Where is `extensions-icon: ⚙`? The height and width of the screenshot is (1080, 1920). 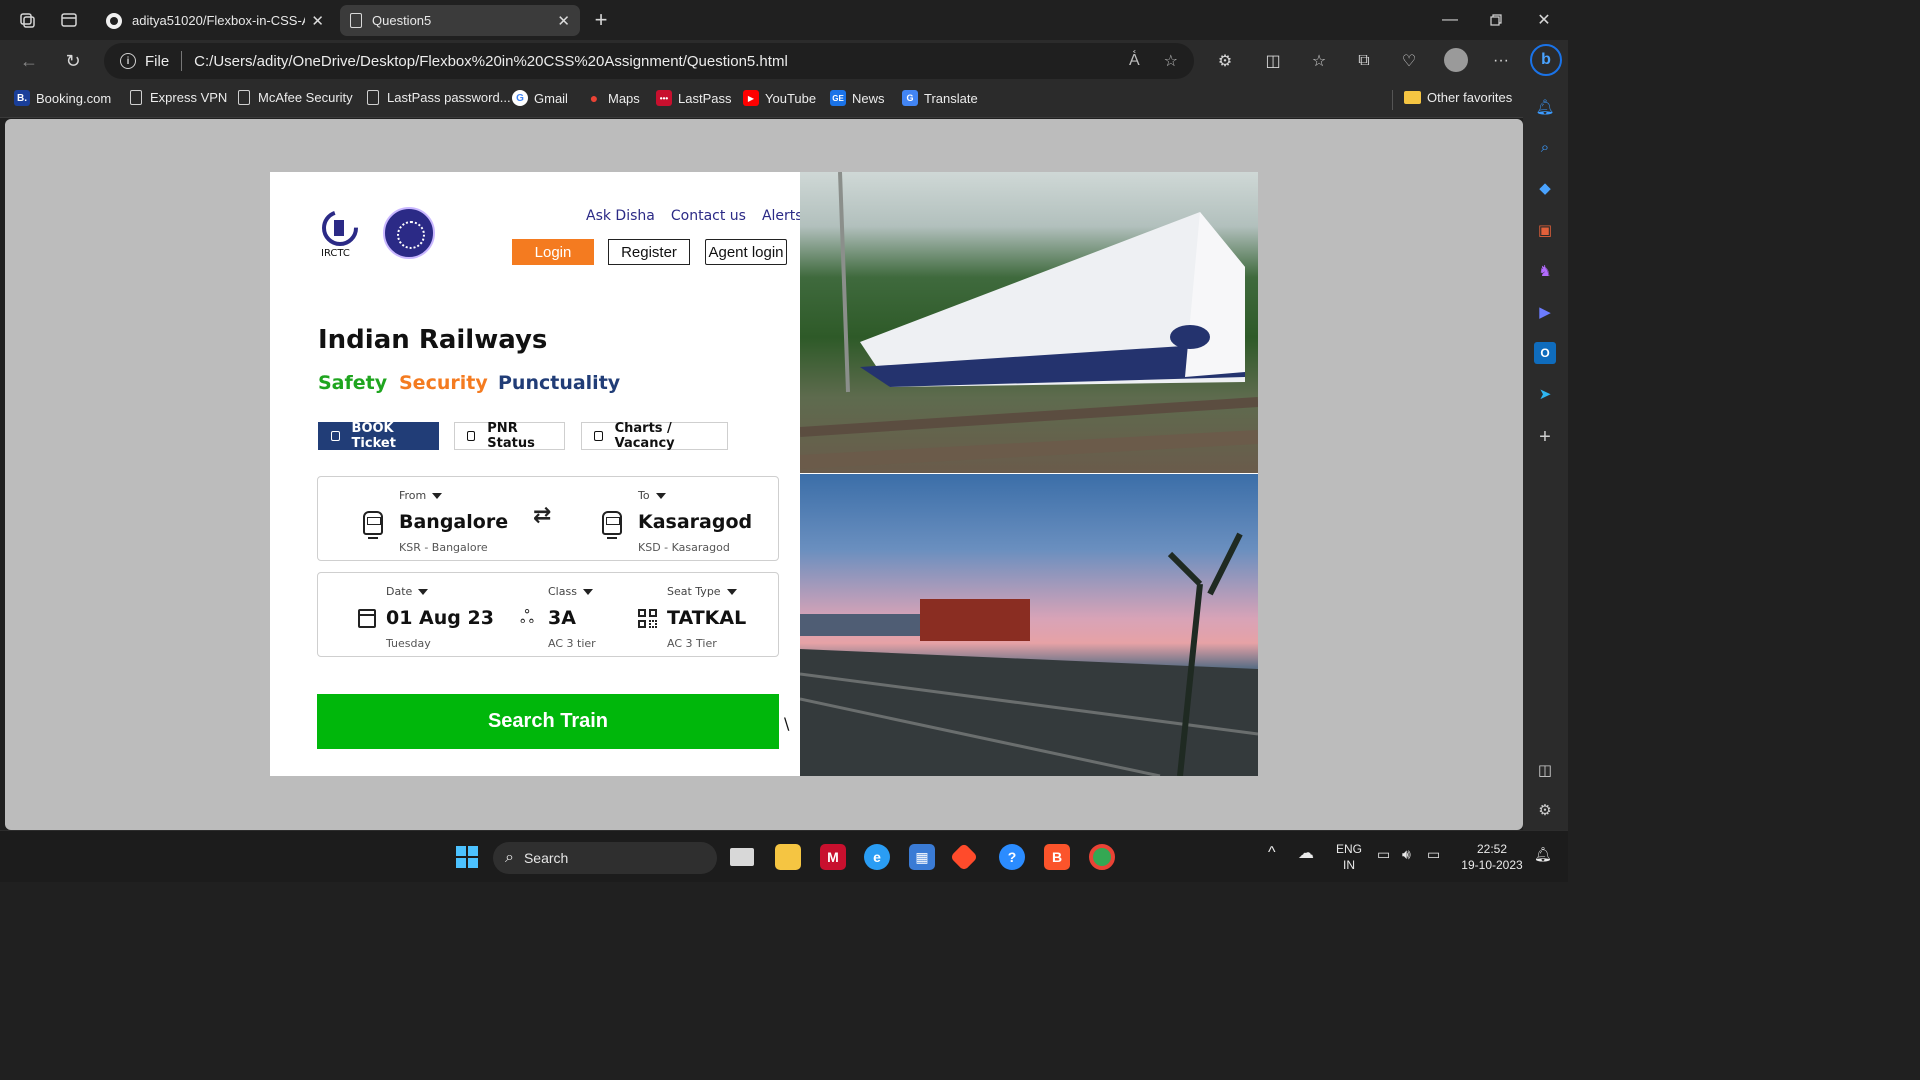 extensions-icon: ⚙ is located at coordinates (1225, 61).